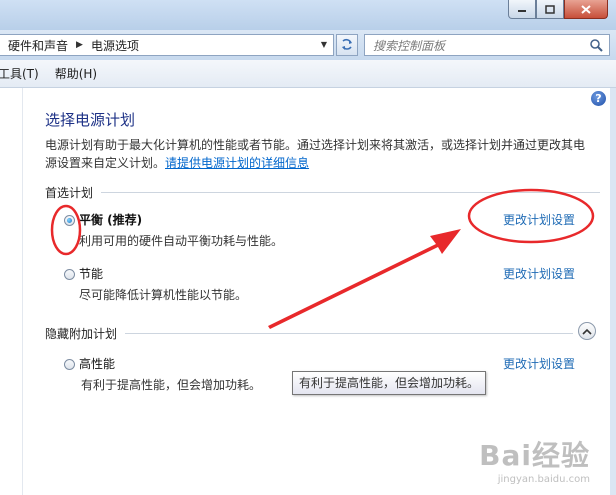  Describe the element at coordinates (110, 219) in the screenshot. I see `plan-name-balanced: 平衡 (推荐)` at that location.